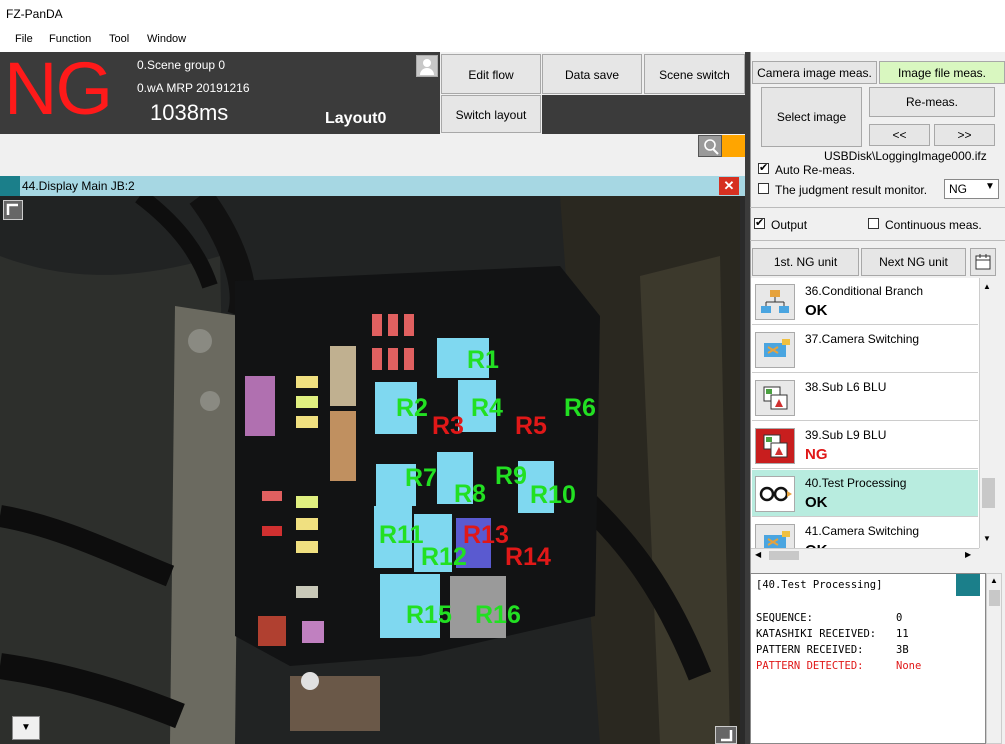 Image resolution: width=1005 pixels, height=744 pixels. I want to click on scroll-left-icon: ◀, so click(758, 554).